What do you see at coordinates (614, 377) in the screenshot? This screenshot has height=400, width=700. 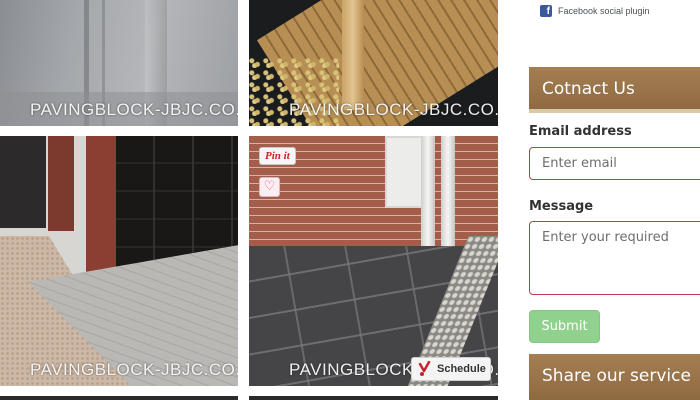 I see `share-heading: Share our service` at bounding box center [614, 377].